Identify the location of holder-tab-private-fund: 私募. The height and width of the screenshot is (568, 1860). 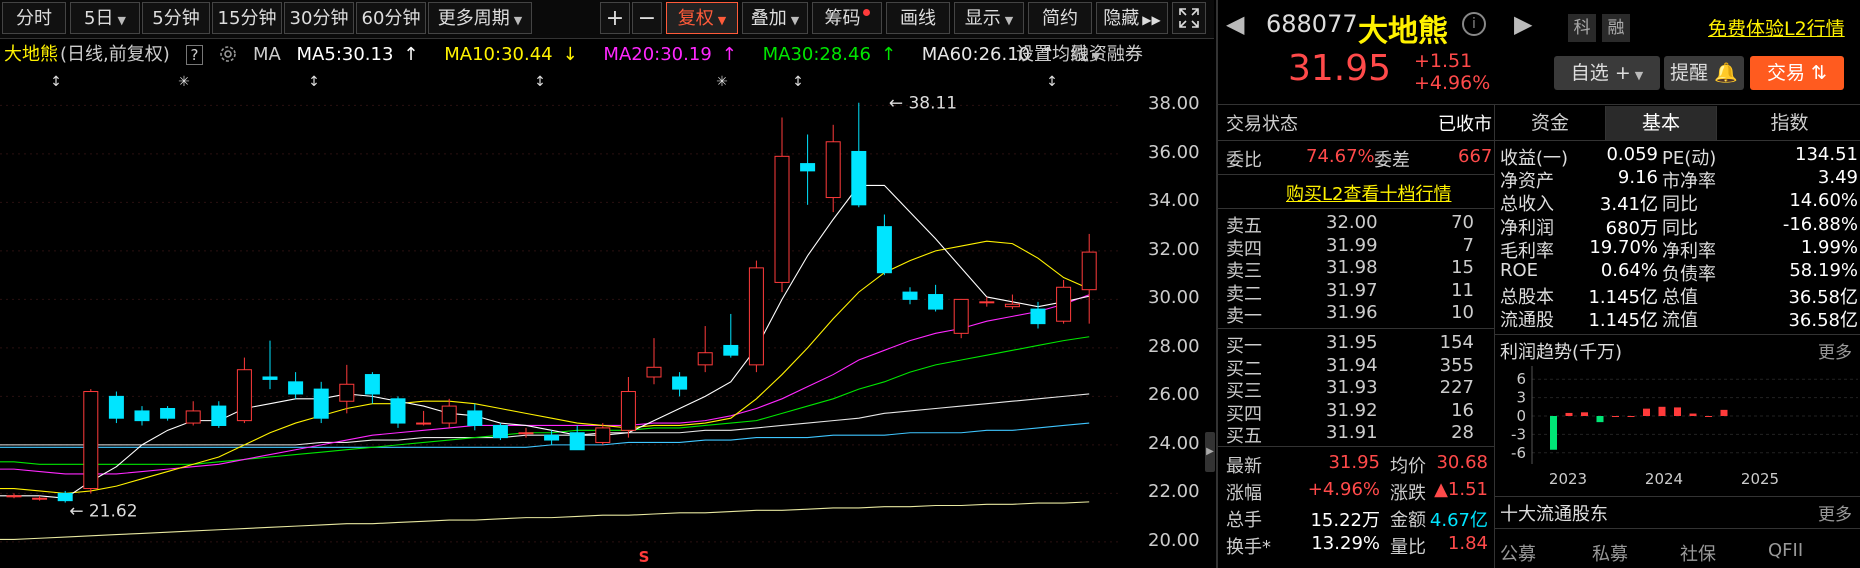
(1610, 553).